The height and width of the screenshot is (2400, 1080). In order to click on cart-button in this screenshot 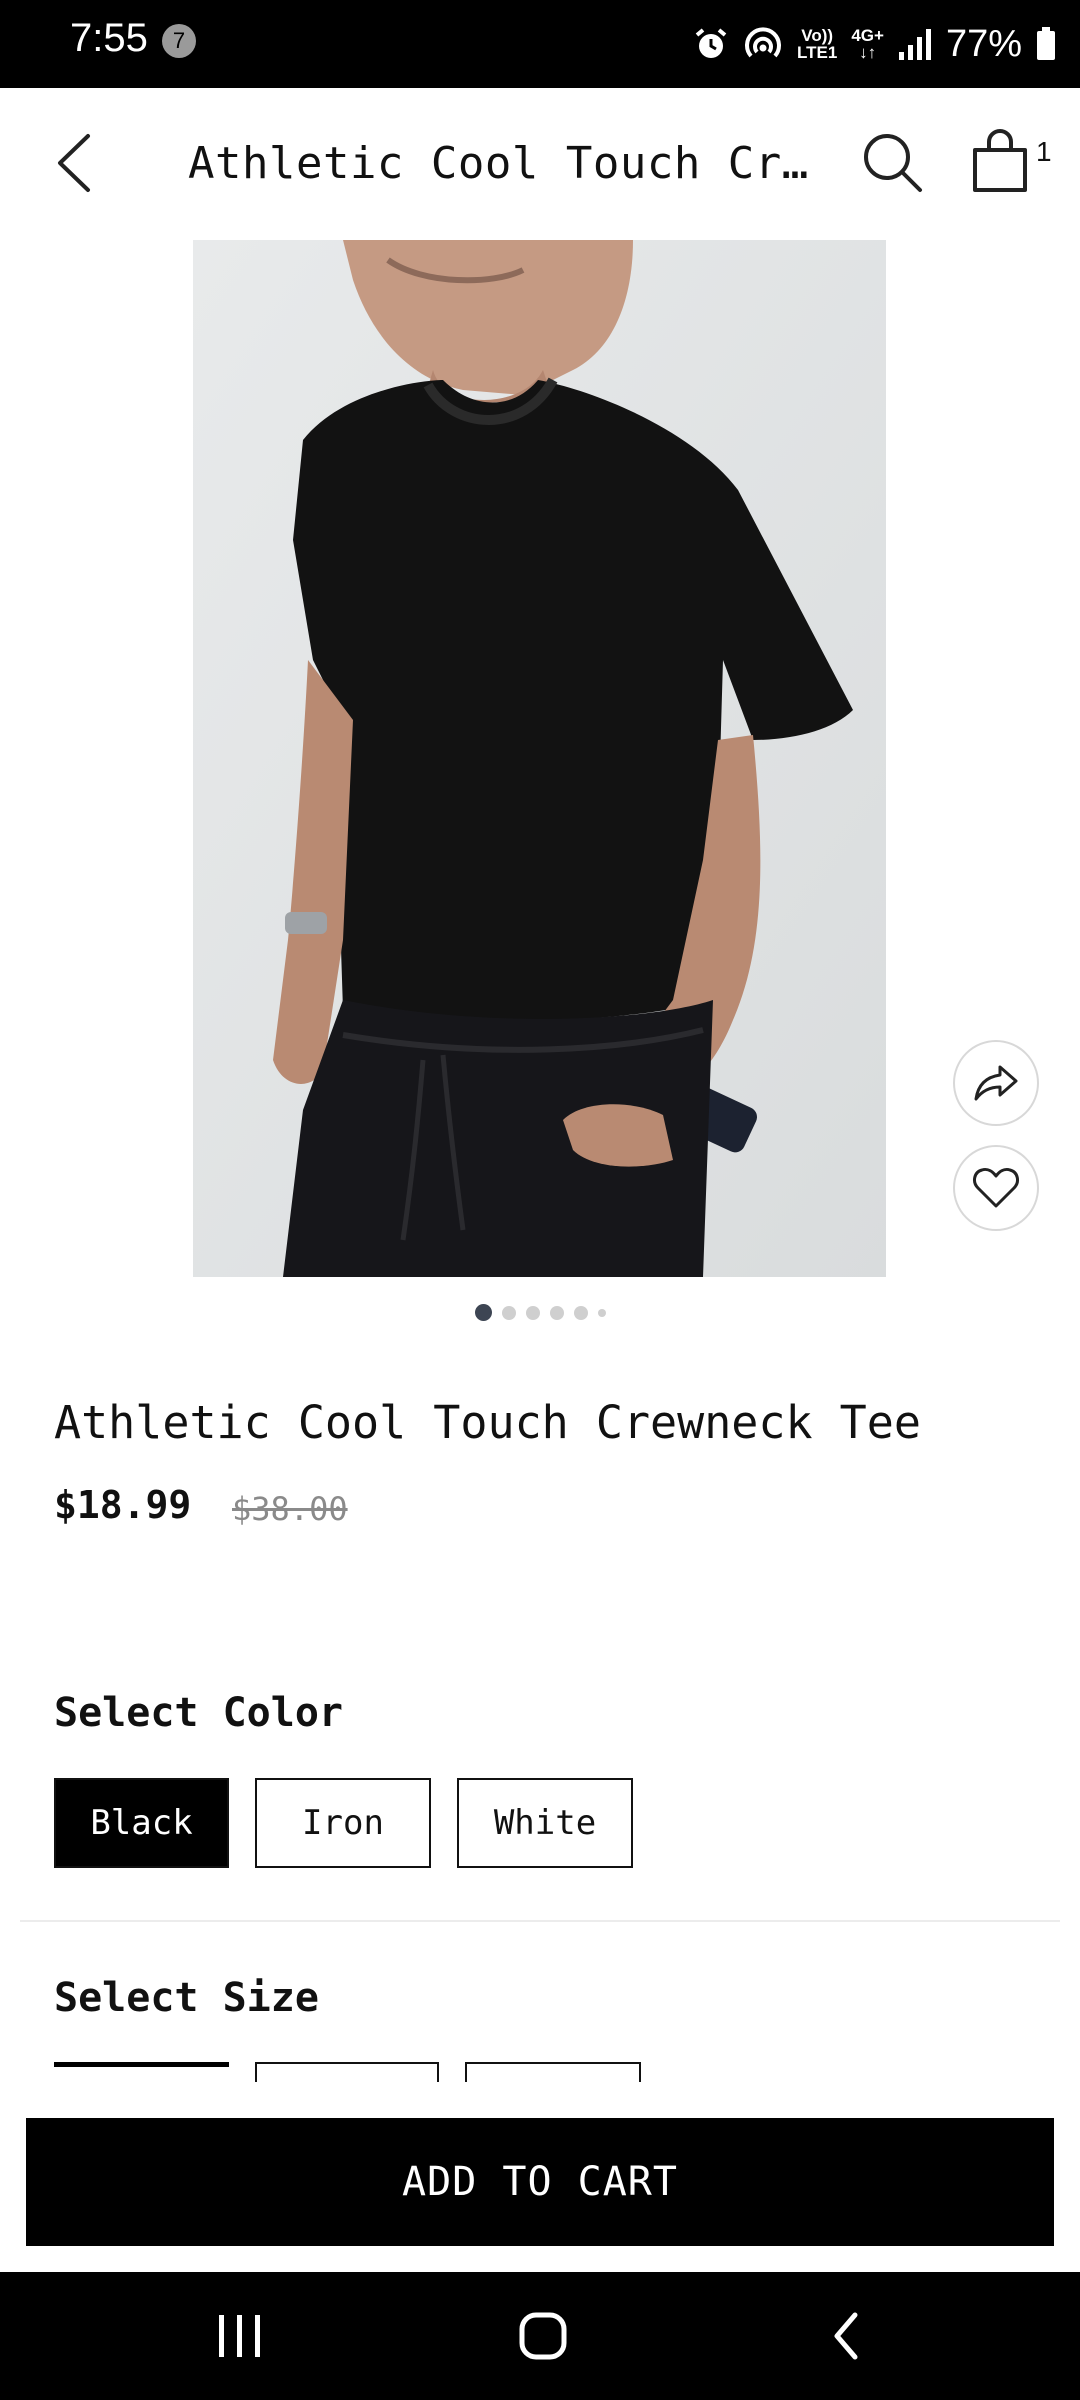, I will do `click(1000, 161)`.